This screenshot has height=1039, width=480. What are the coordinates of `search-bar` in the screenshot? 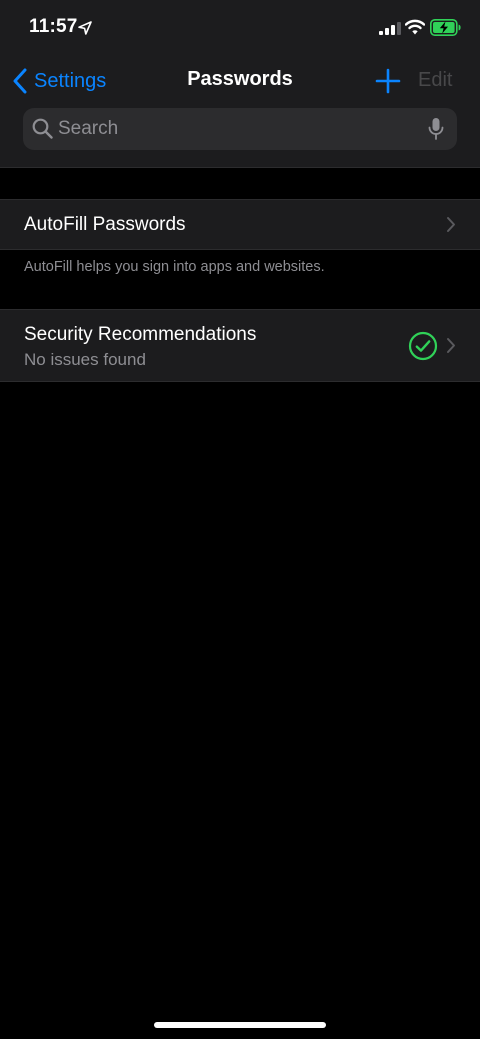 It's located at (240, 129).